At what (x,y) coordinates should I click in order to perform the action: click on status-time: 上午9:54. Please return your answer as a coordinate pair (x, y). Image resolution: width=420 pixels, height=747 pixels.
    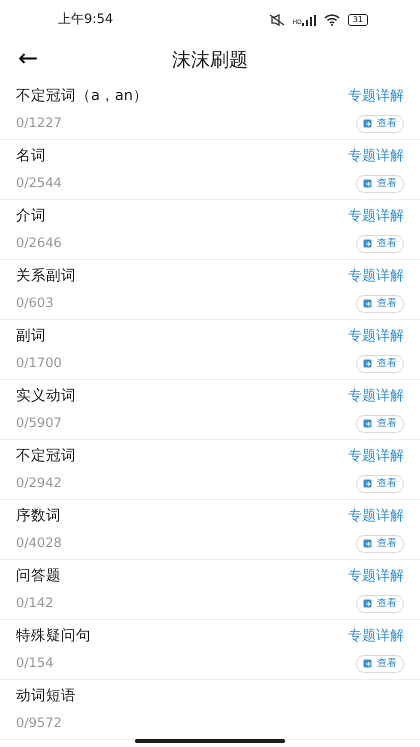
    Looking at the image, I should click on (86, 20).